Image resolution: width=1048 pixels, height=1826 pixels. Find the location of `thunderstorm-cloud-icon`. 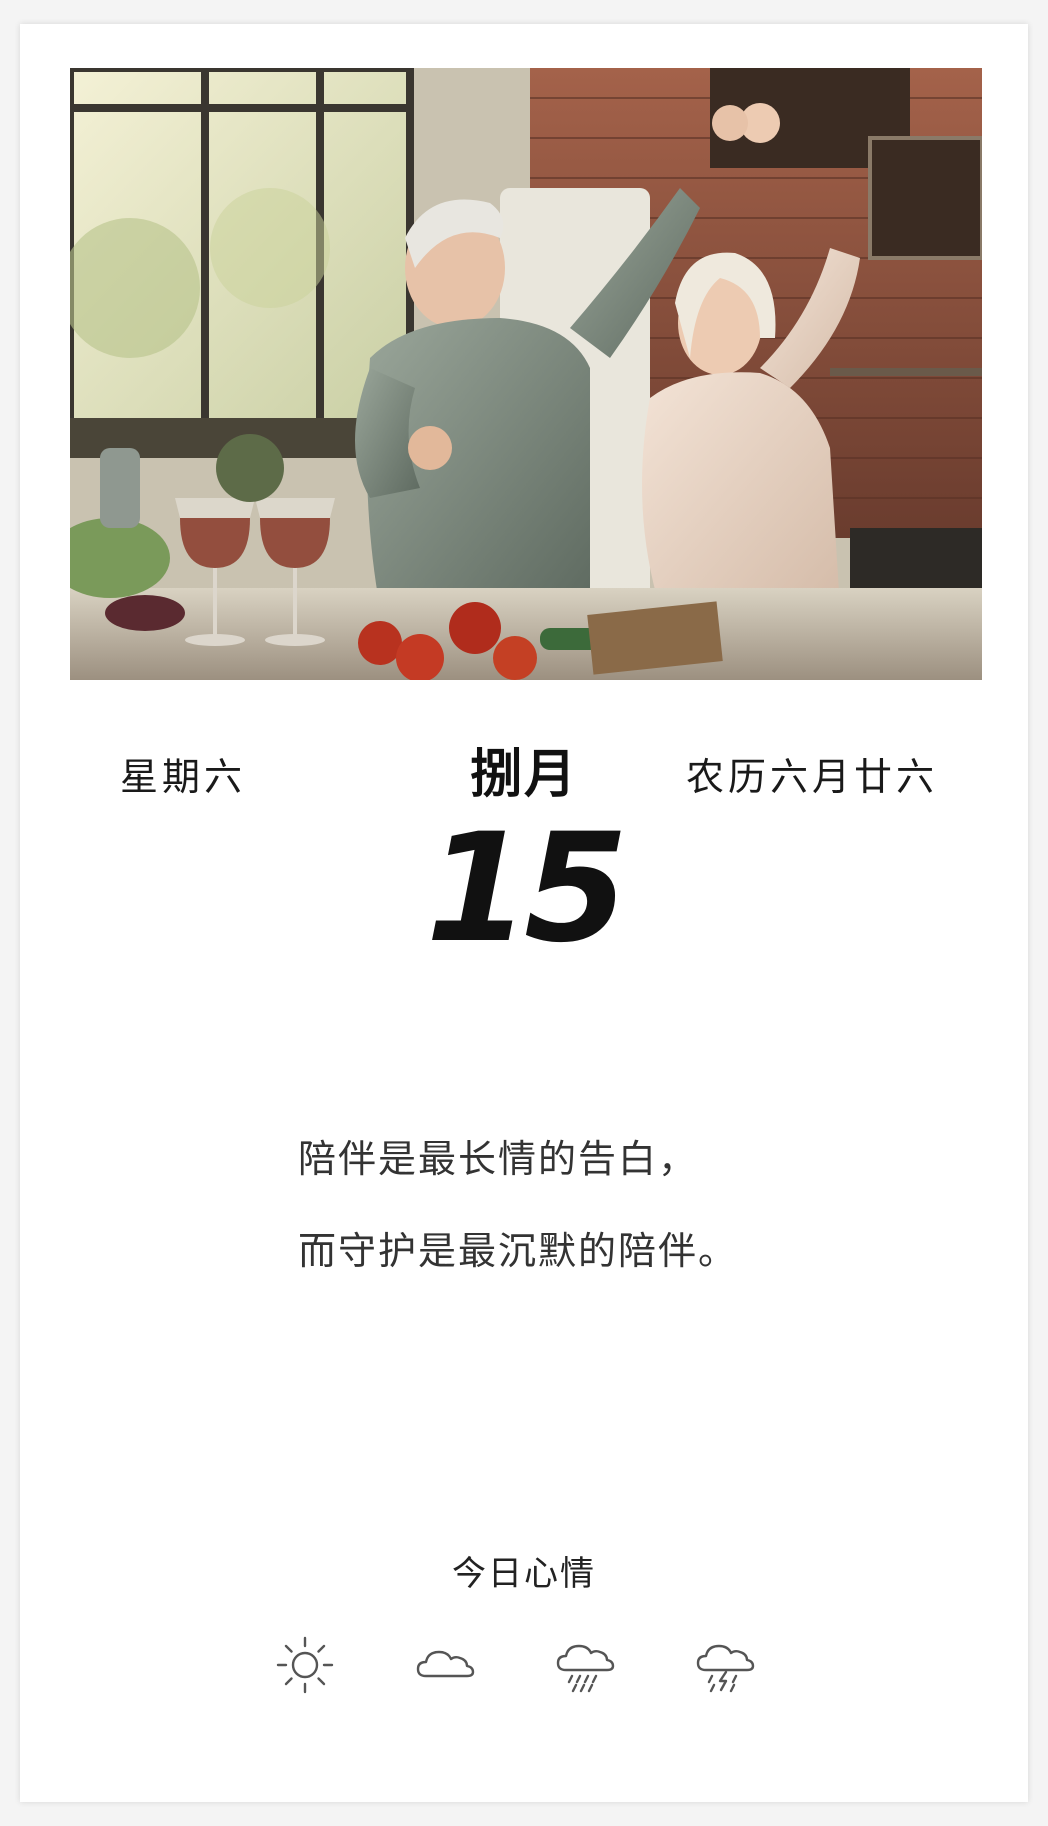

thunderstorm-cloud-icon is located at coordinates (725, 1665).